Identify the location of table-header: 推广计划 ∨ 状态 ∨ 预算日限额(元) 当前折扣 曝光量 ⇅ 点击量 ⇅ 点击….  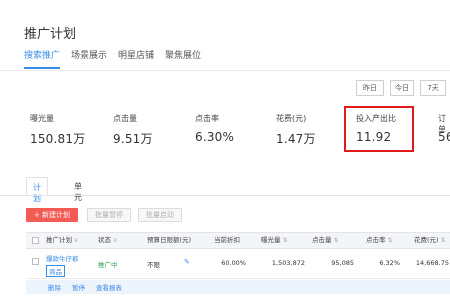
(238, 240).